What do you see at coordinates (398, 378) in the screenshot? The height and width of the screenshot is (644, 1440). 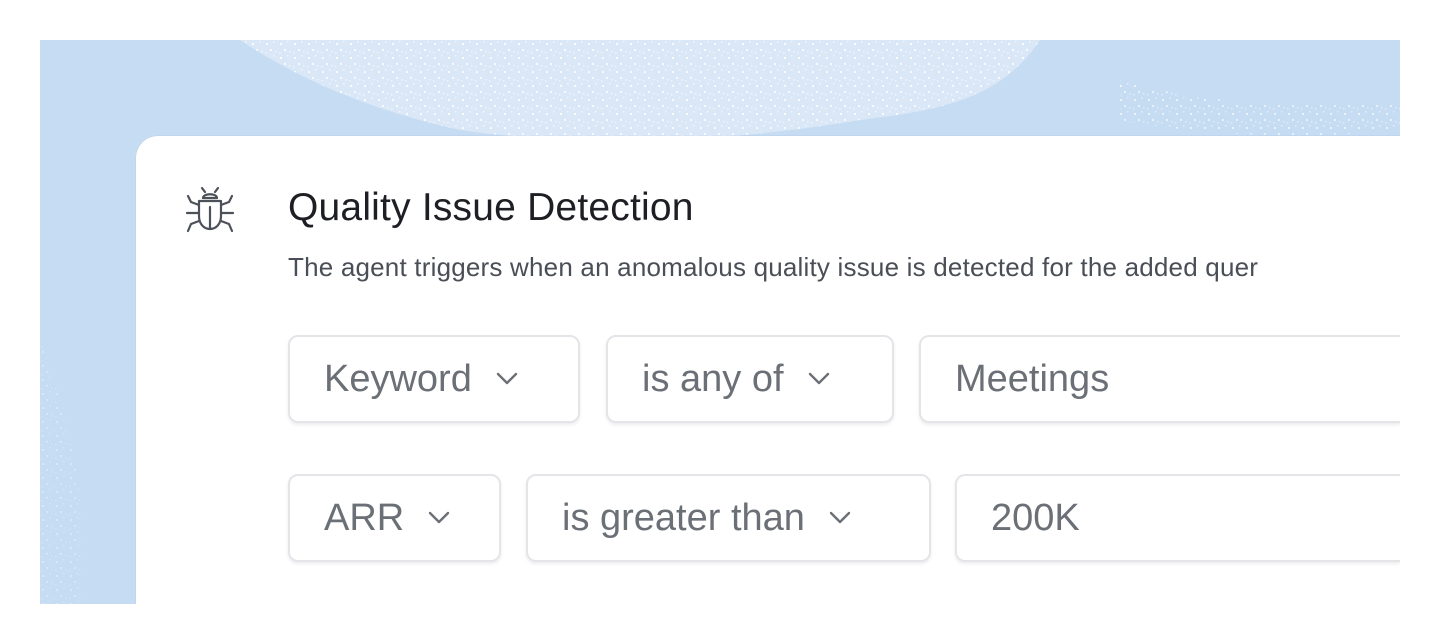 I see `field-label: Keyword` at bounding box center [398, 378].